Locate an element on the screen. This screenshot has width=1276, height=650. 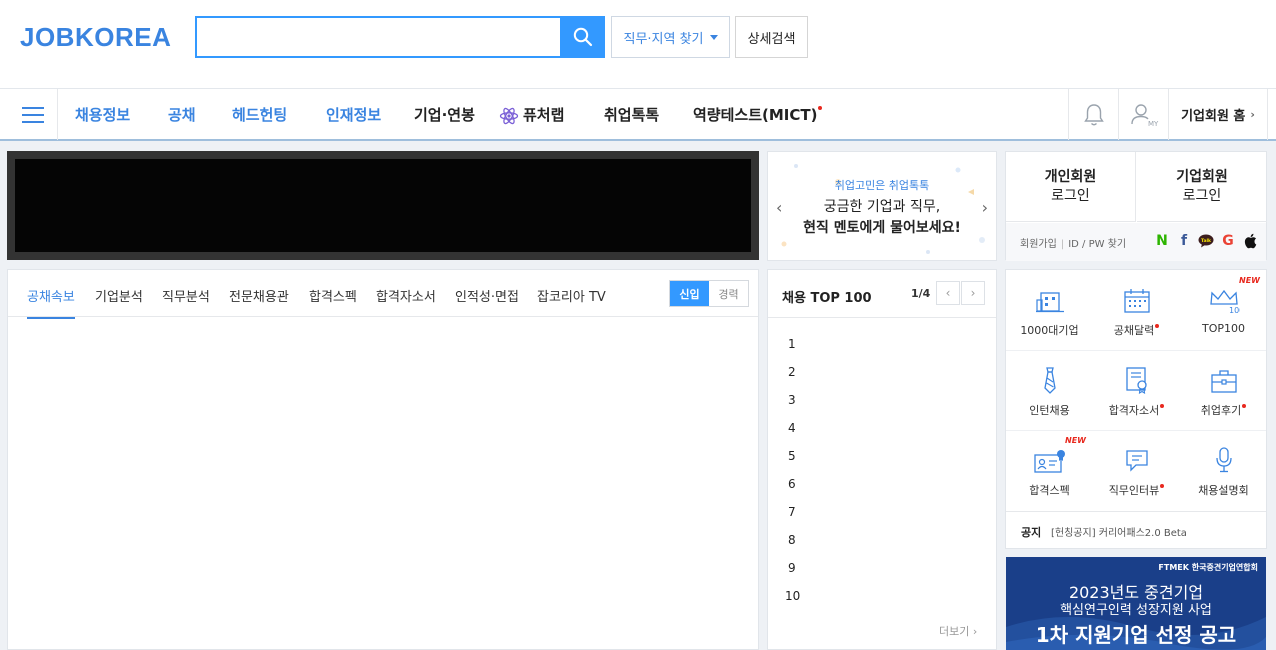
nav-item-recruit: 채용정보 is located at coordinates (102, 114).